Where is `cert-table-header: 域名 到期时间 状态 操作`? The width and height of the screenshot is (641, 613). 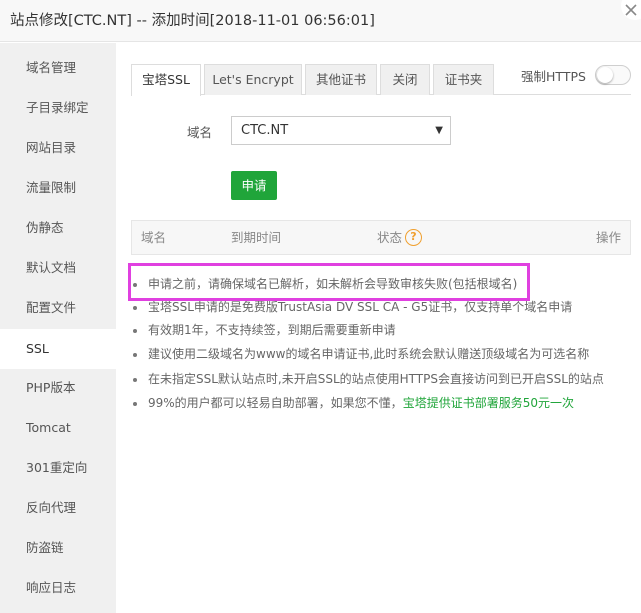 cert-table-header: 域名 到期时间 状态 操作 is located at coordinates (381, 237).